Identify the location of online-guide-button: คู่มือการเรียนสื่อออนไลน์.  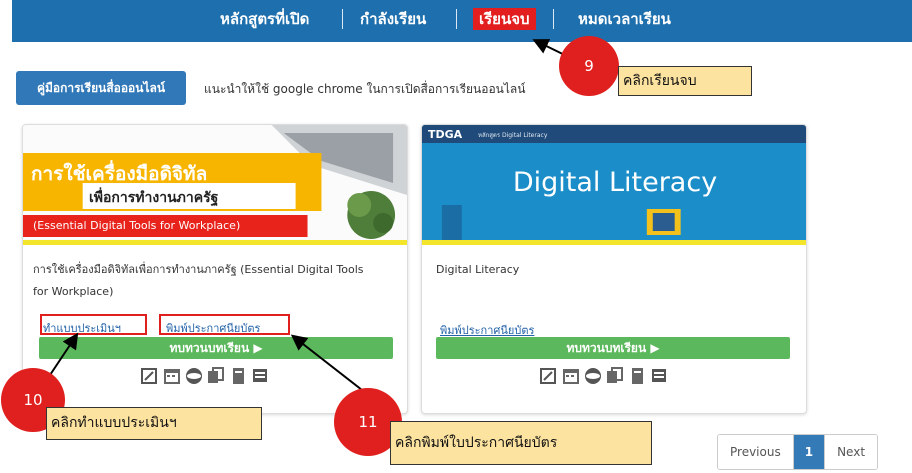
(101, 88).